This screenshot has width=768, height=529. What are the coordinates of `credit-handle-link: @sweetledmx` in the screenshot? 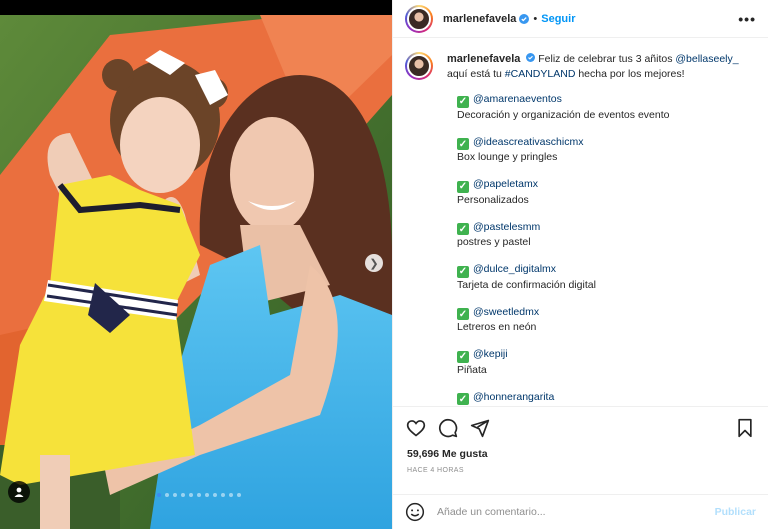 It's located at (506, 312).